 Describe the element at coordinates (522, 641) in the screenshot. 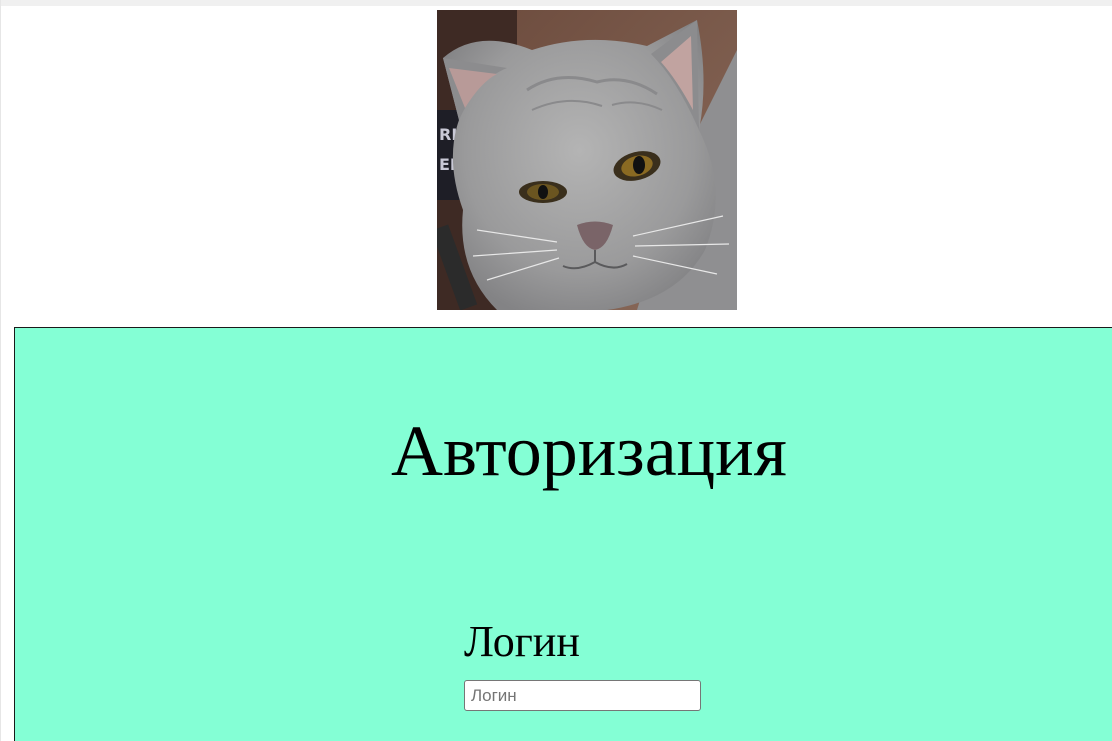

I see `login-label: Логин` at that location.